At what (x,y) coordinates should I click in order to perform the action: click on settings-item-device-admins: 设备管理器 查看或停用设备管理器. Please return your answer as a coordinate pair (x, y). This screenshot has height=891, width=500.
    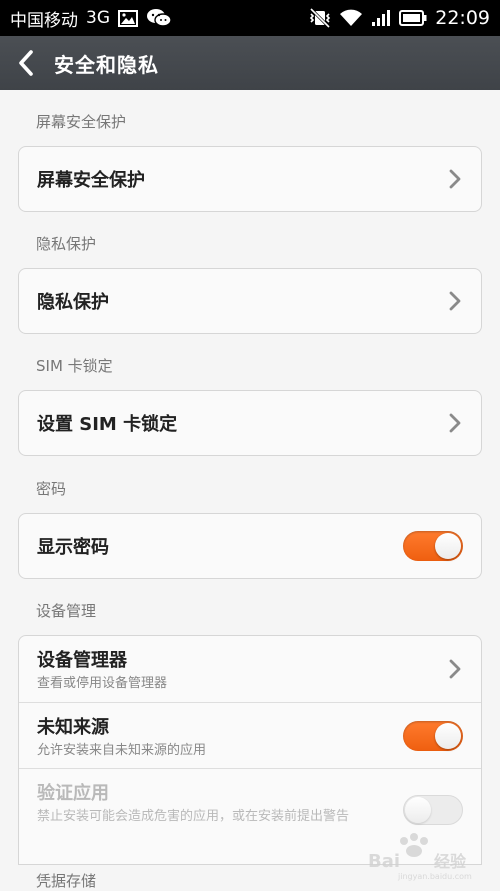
    Looking at the image, I should click on (250, 669).